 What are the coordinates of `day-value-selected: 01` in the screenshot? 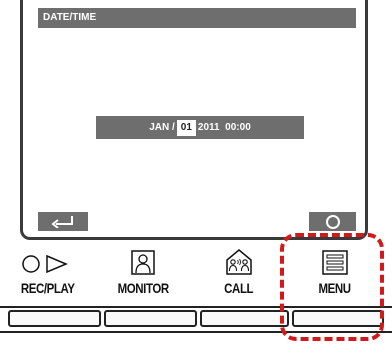 It's located at (186, 127).